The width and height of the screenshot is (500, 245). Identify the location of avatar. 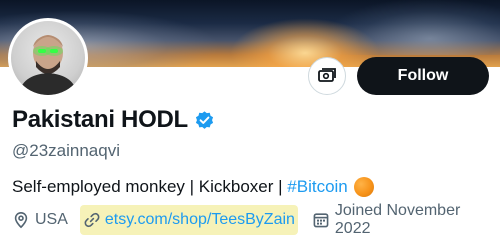
(48, 58).